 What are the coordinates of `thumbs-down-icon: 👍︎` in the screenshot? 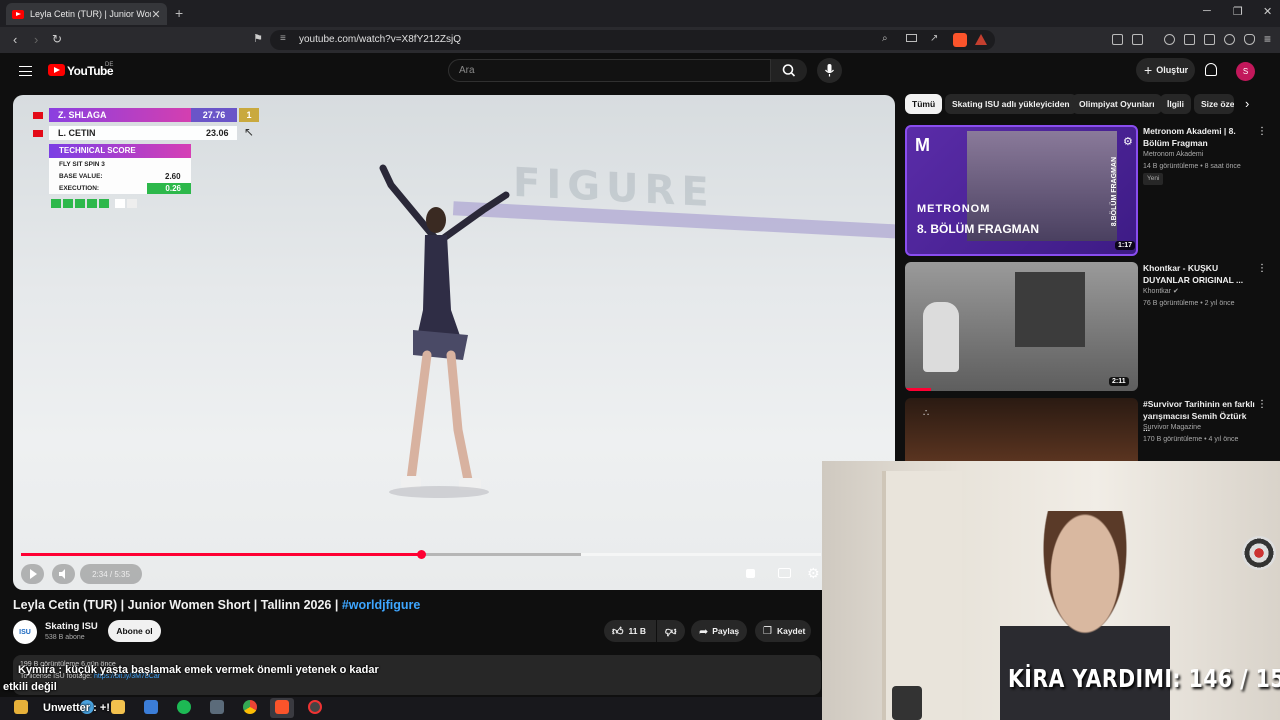 It's located at (671, 630).